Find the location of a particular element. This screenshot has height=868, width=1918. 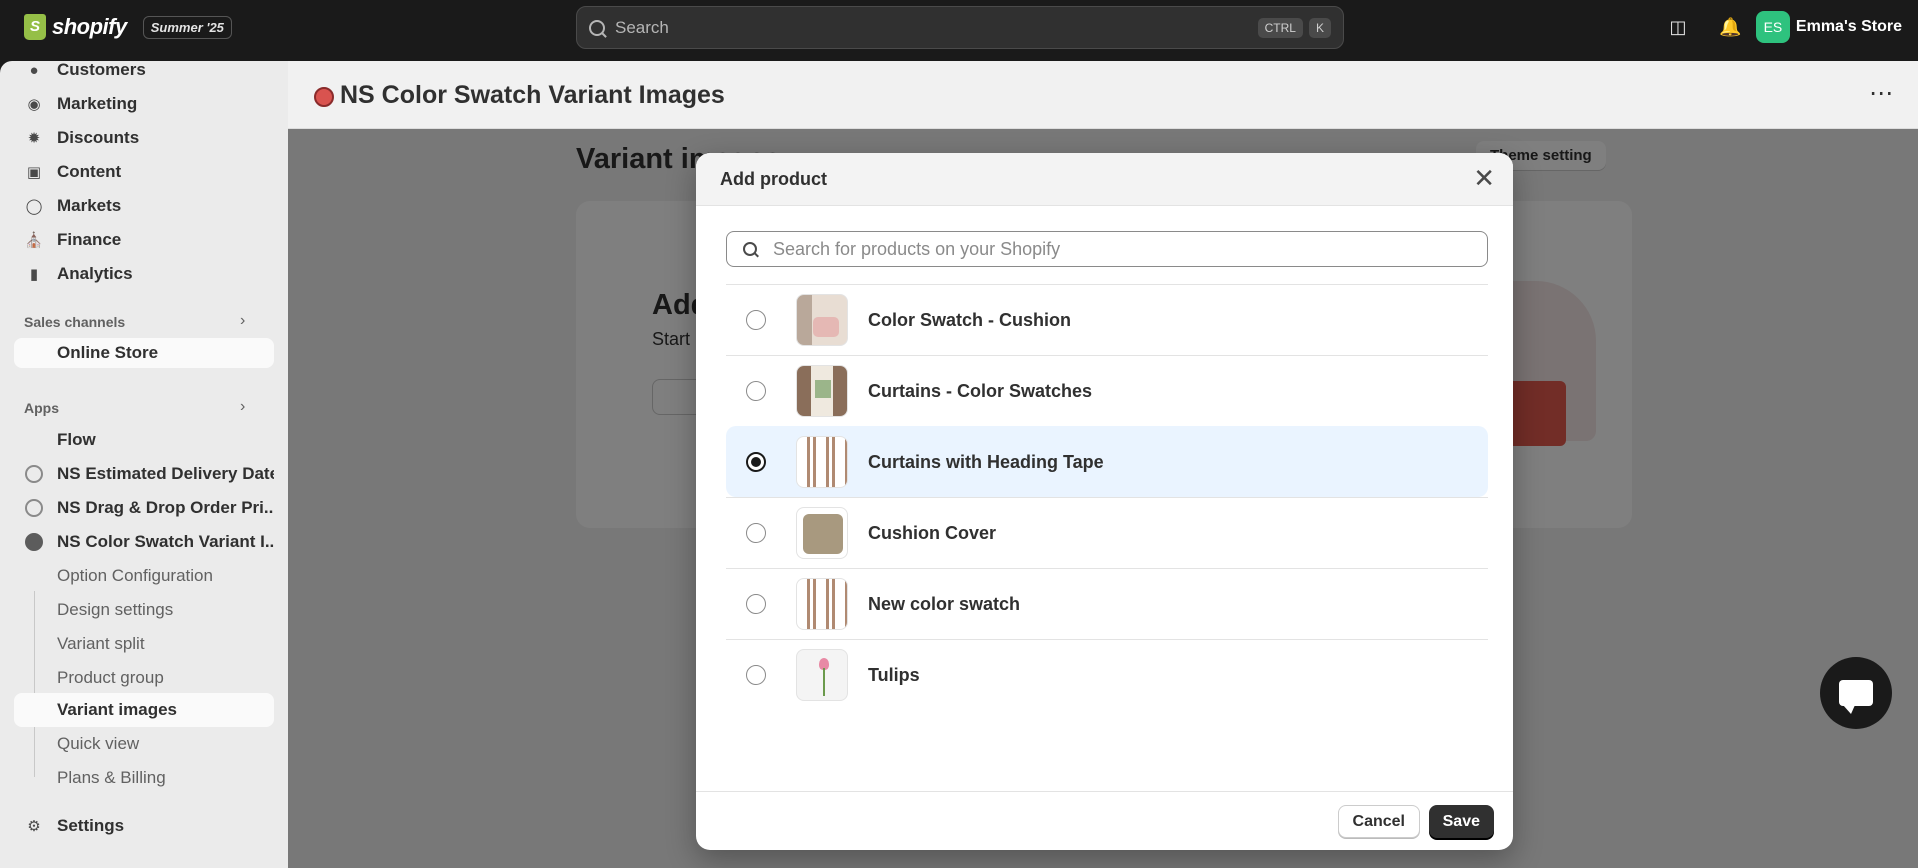

sub-item-design-settings: Design settings is located at coordinates (144, 610).